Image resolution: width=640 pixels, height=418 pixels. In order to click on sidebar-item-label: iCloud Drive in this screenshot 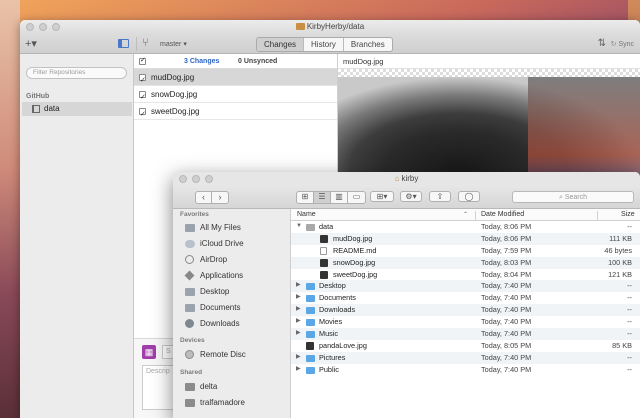, I will do `click(222, 243)`.